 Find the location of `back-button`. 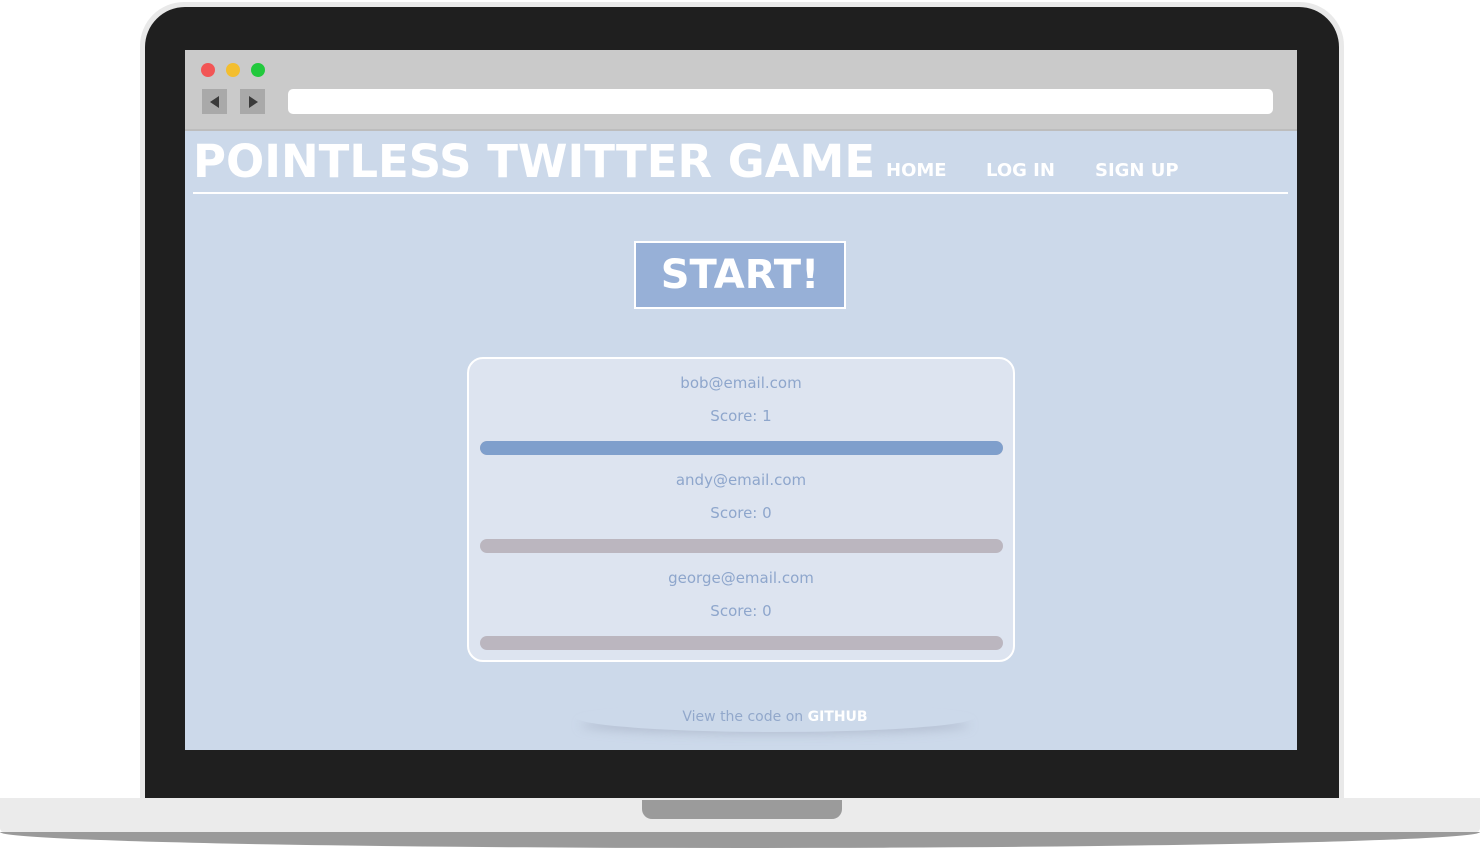

back-button is located at coordinates (214, 101).